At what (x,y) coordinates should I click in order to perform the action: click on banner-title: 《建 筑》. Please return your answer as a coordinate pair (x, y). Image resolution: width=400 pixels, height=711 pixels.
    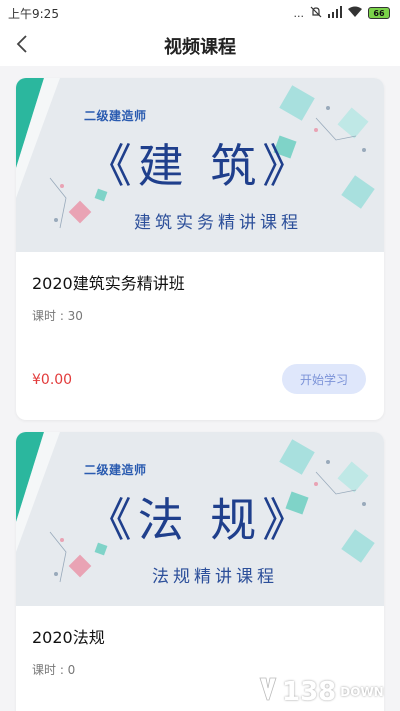
    Looking at the image, I should click on (200, 166).